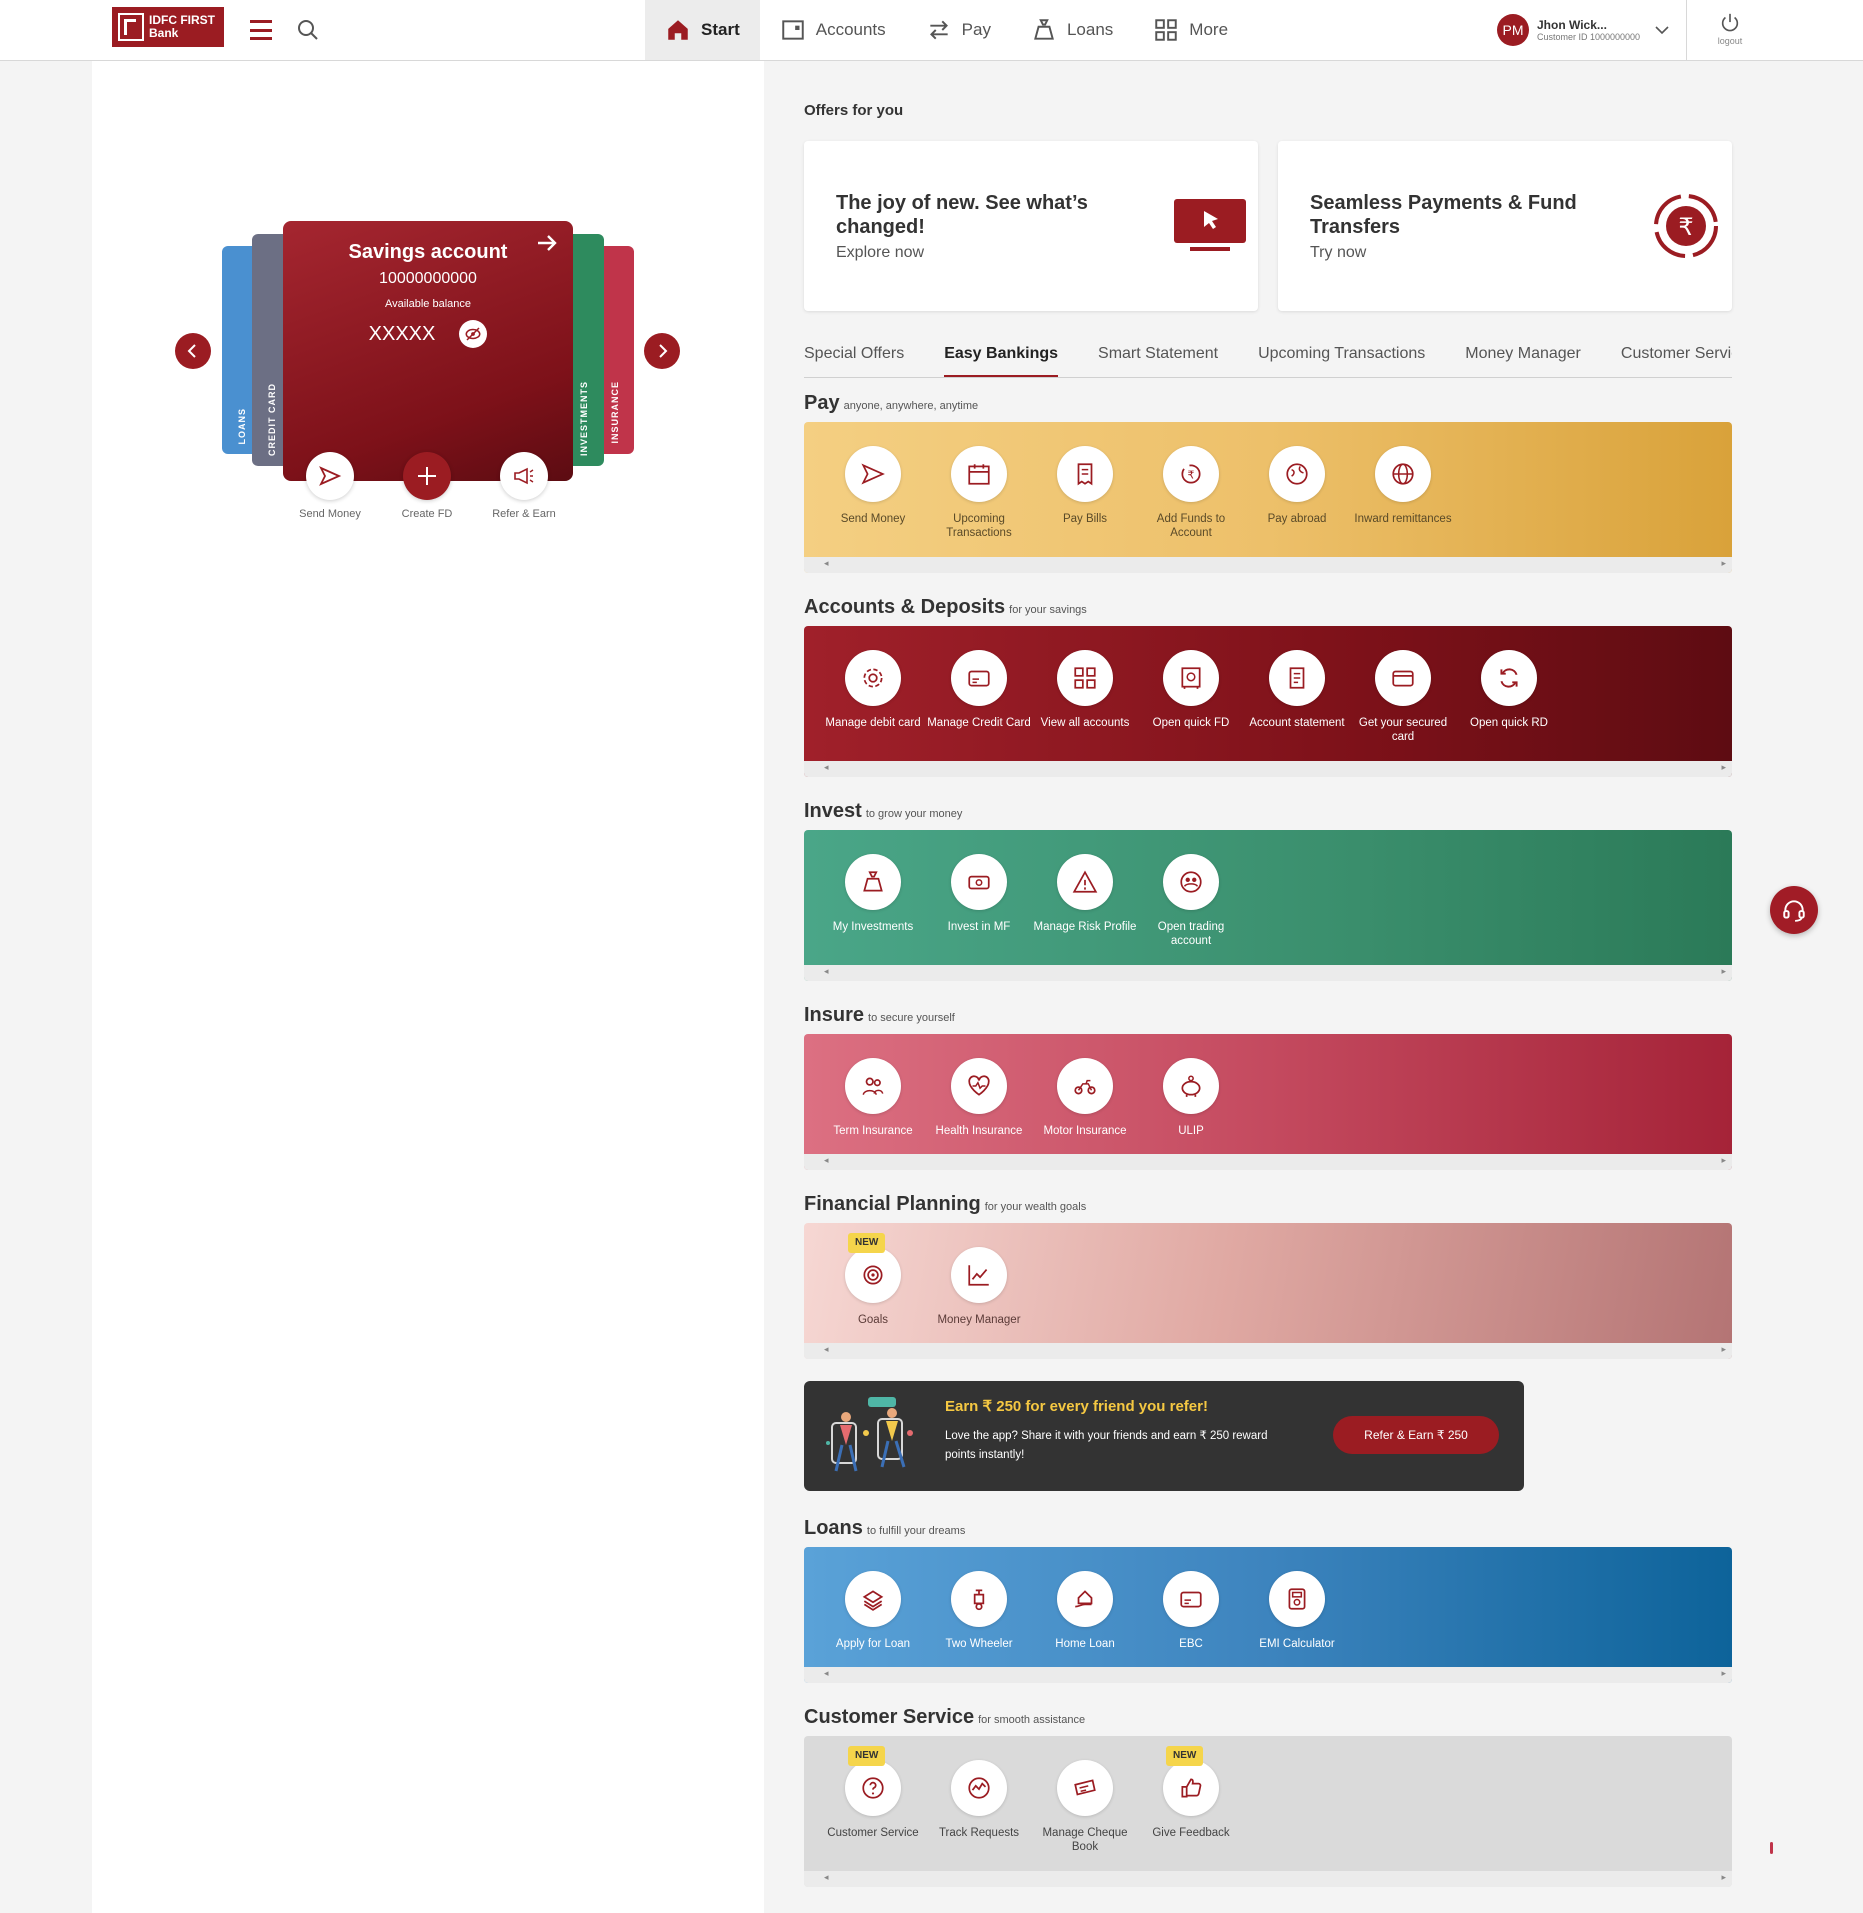 Image resolution: width=1863 pixels, height=1913 pixels. I want to click on offer-link: Explore now, so click(880, 253).